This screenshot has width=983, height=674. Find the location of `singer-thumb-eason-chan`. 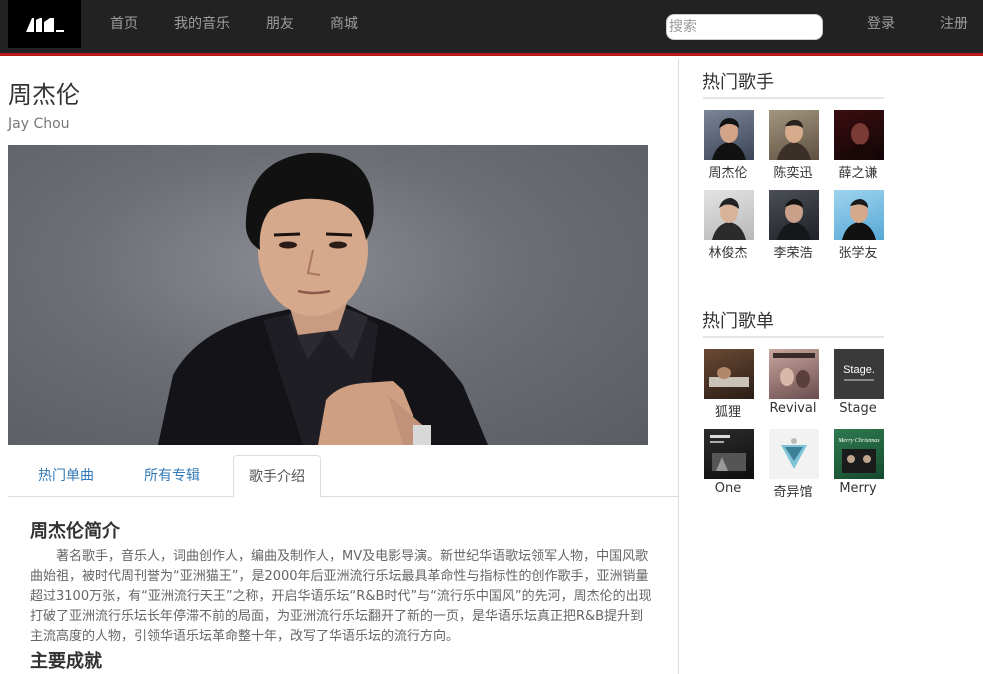

singer-thumb-eason-chan is located at coordinates (794, 135).